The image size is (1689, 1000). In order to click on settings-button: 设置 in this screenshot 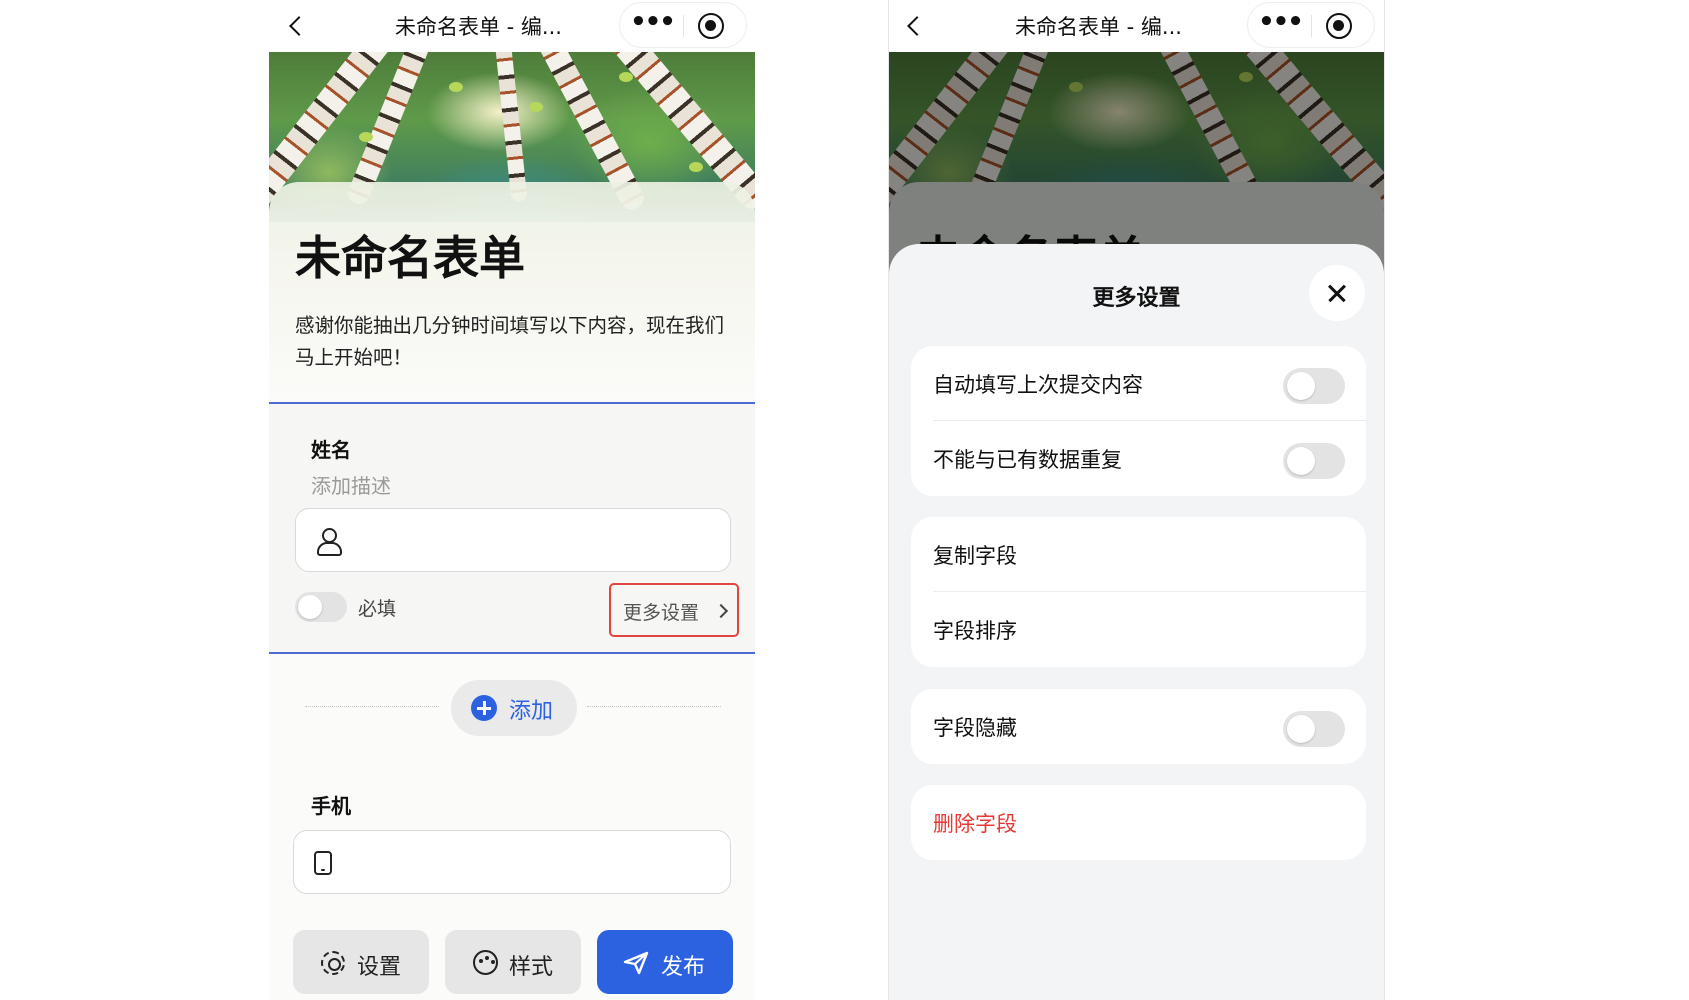, I will do `click(361, 962)`.